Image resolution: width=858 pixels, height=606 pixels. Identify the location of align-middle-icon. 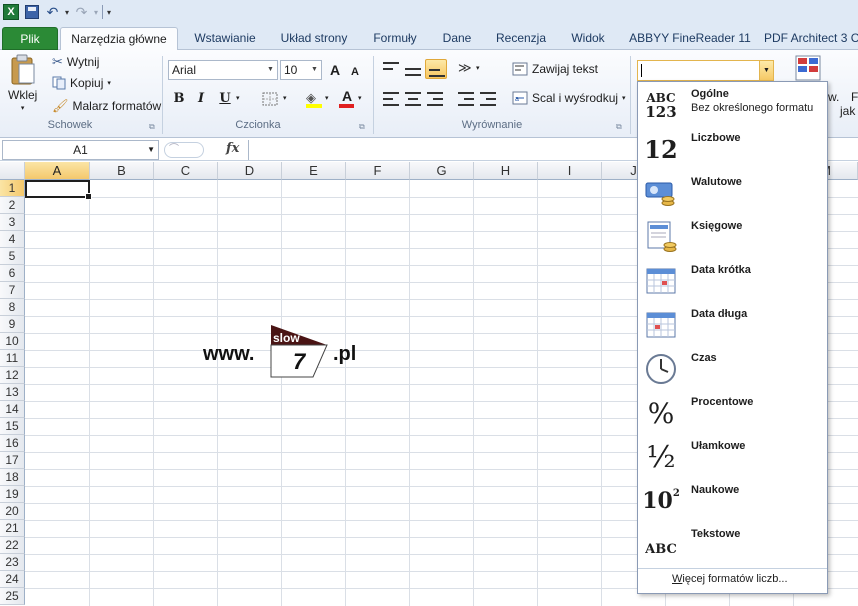
(413, 69).